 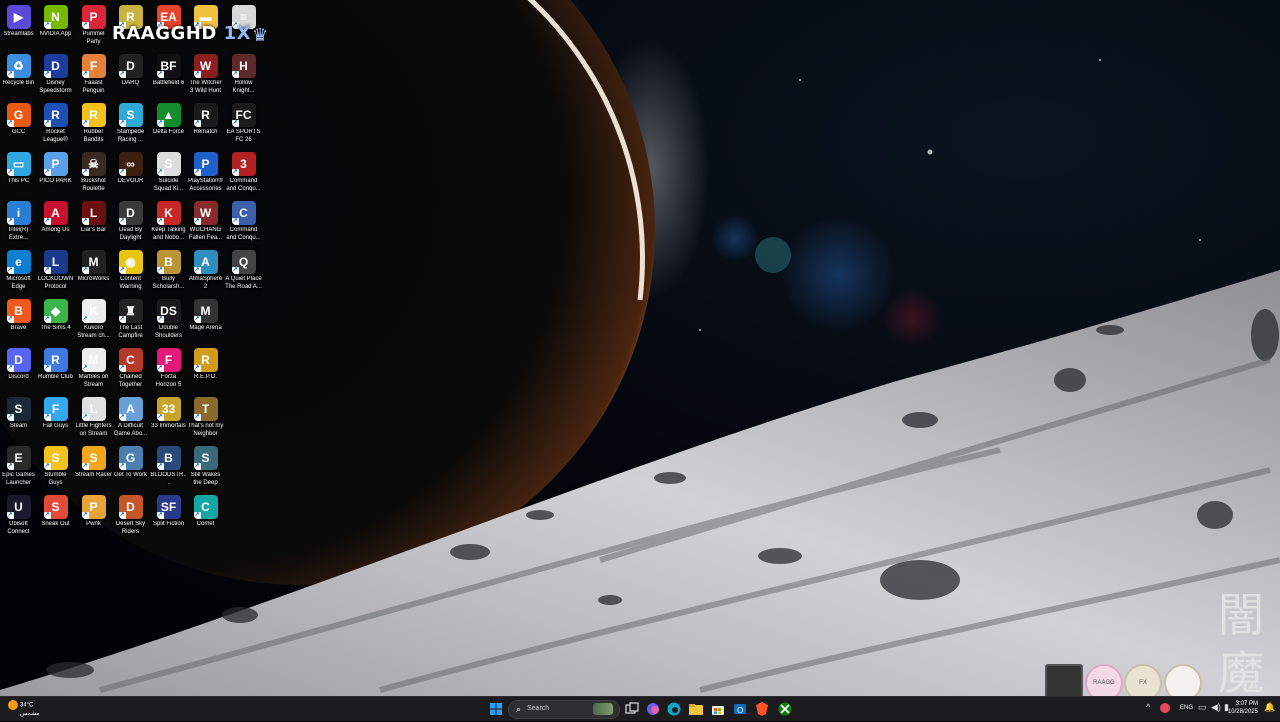 What do you see at coordinates (1104, 683) in the screenshot?
I see `badge-1-text: RAAGG` at bounding box center [1104, 683].